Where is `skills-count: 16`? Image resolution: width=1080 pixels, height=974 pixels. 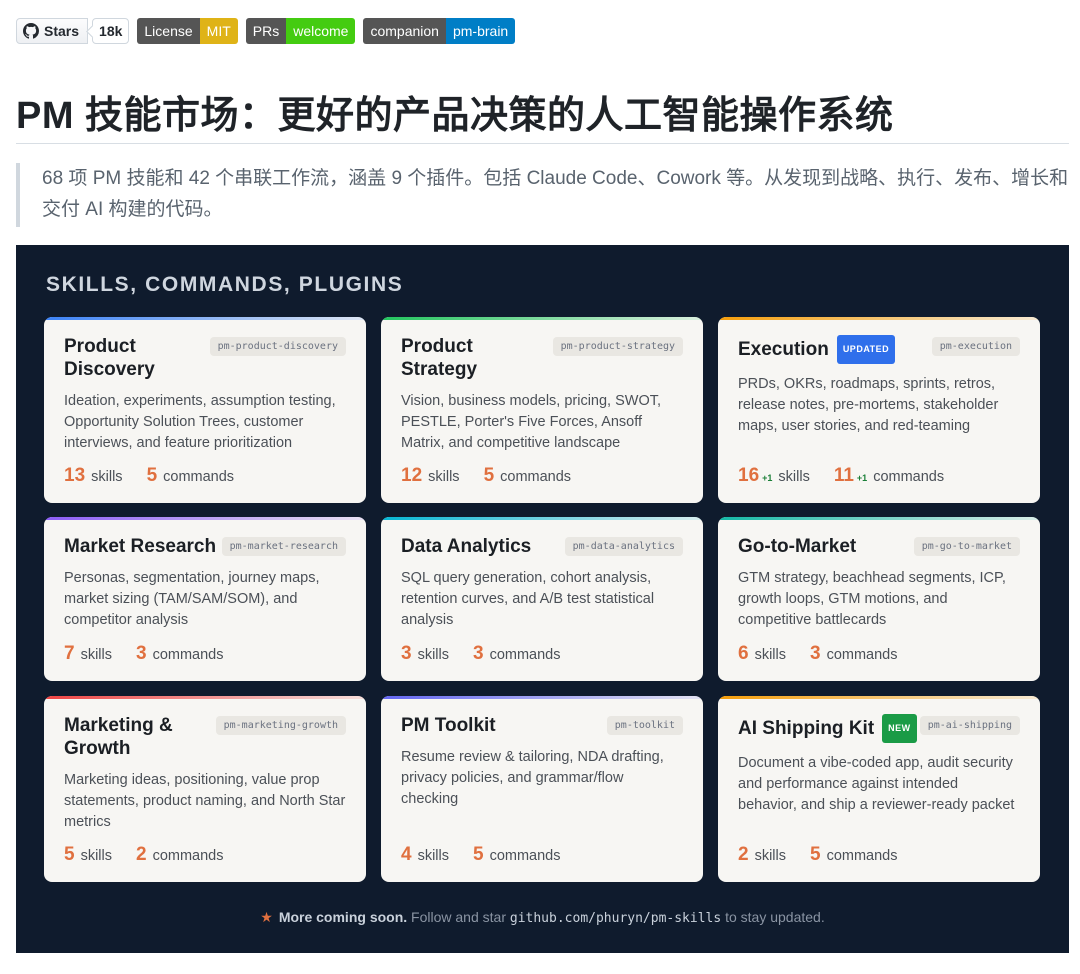 skills-count: 16 is located at coordinates (749, 475).